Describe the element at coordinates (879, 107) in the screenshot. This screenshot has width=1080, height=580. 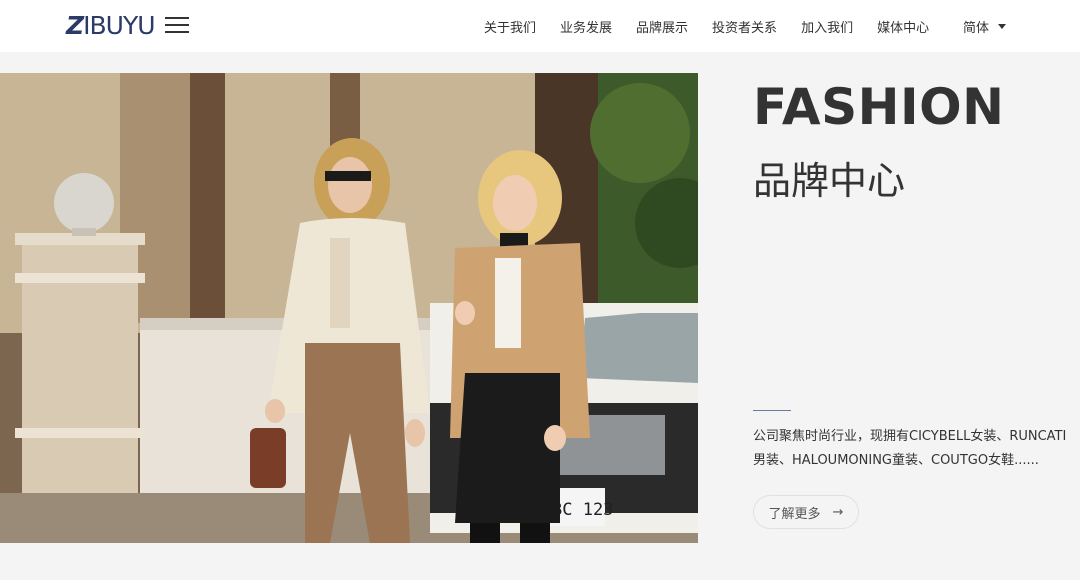
I see `hero-title: FASHION` at that location.